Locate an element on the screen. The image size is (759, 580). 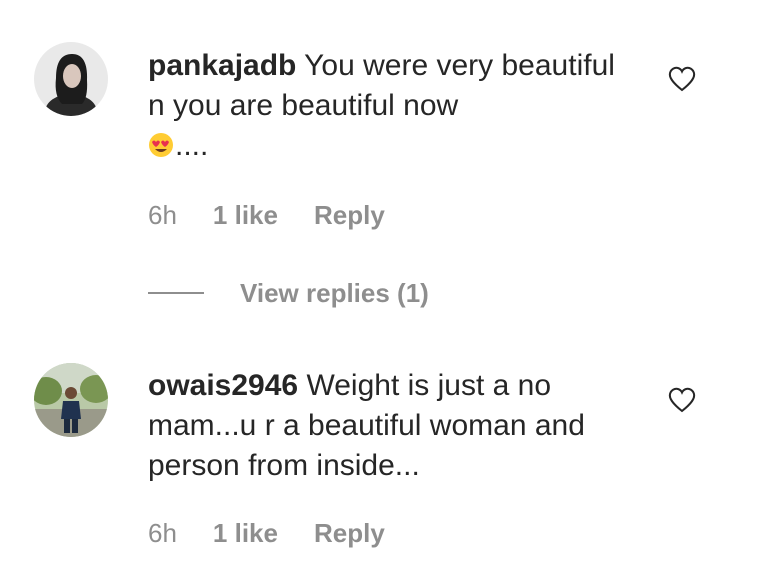
heart-eyes-emoji-icon is located at coordinates (161, 145).